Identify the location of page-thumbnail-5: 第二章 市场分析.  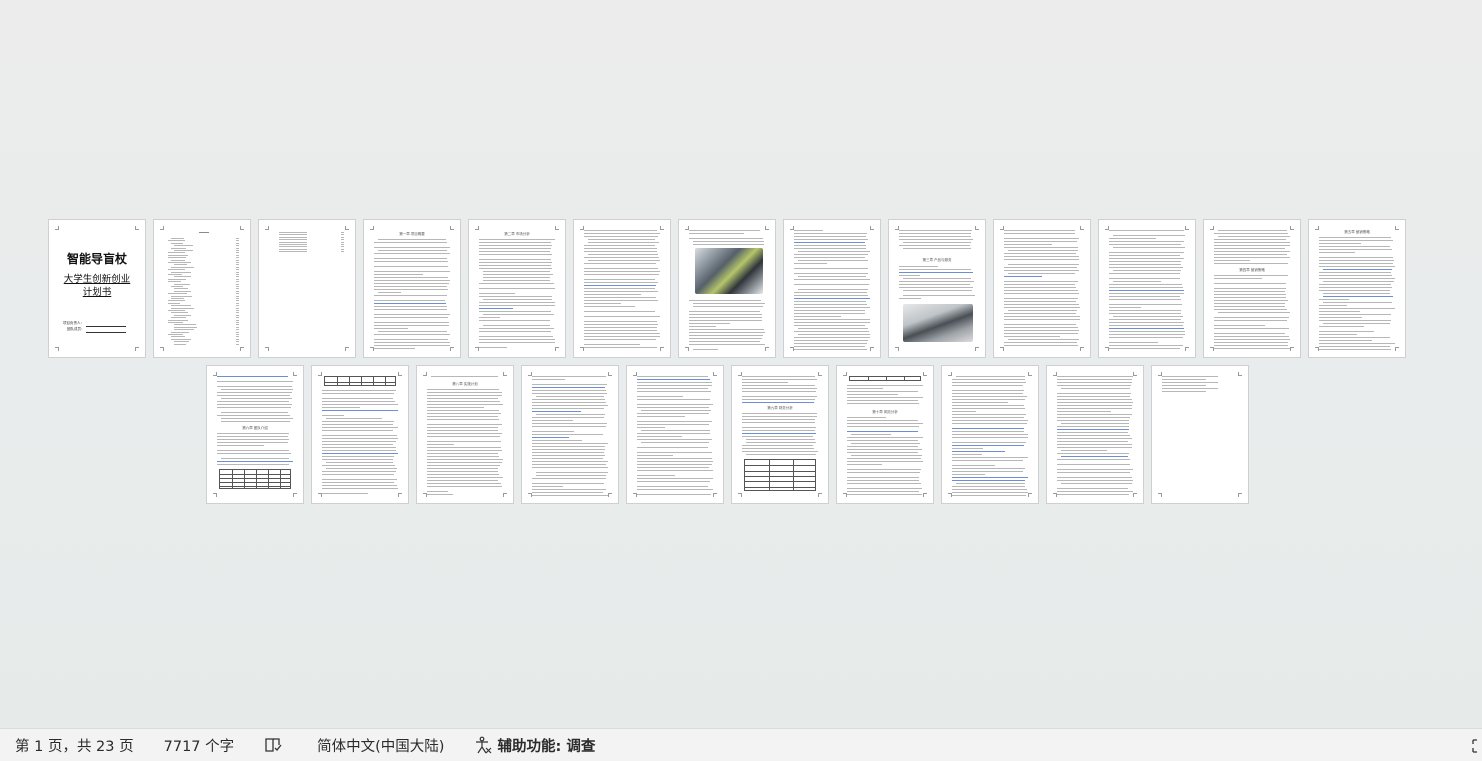
(517, 288).